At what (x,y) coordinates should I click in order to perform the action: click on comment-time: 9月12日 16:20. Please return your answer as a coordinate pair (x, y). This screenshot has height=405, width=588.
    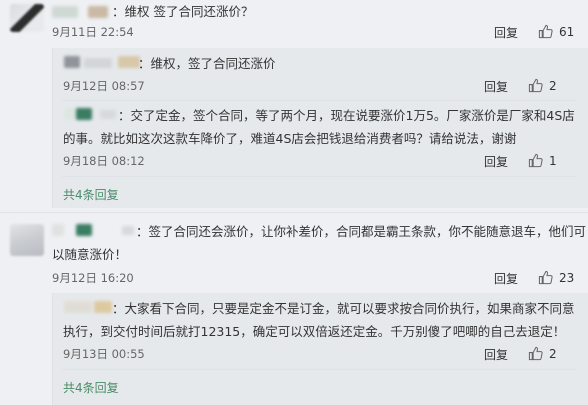
    Looking at the image, I should click on (93, 278).